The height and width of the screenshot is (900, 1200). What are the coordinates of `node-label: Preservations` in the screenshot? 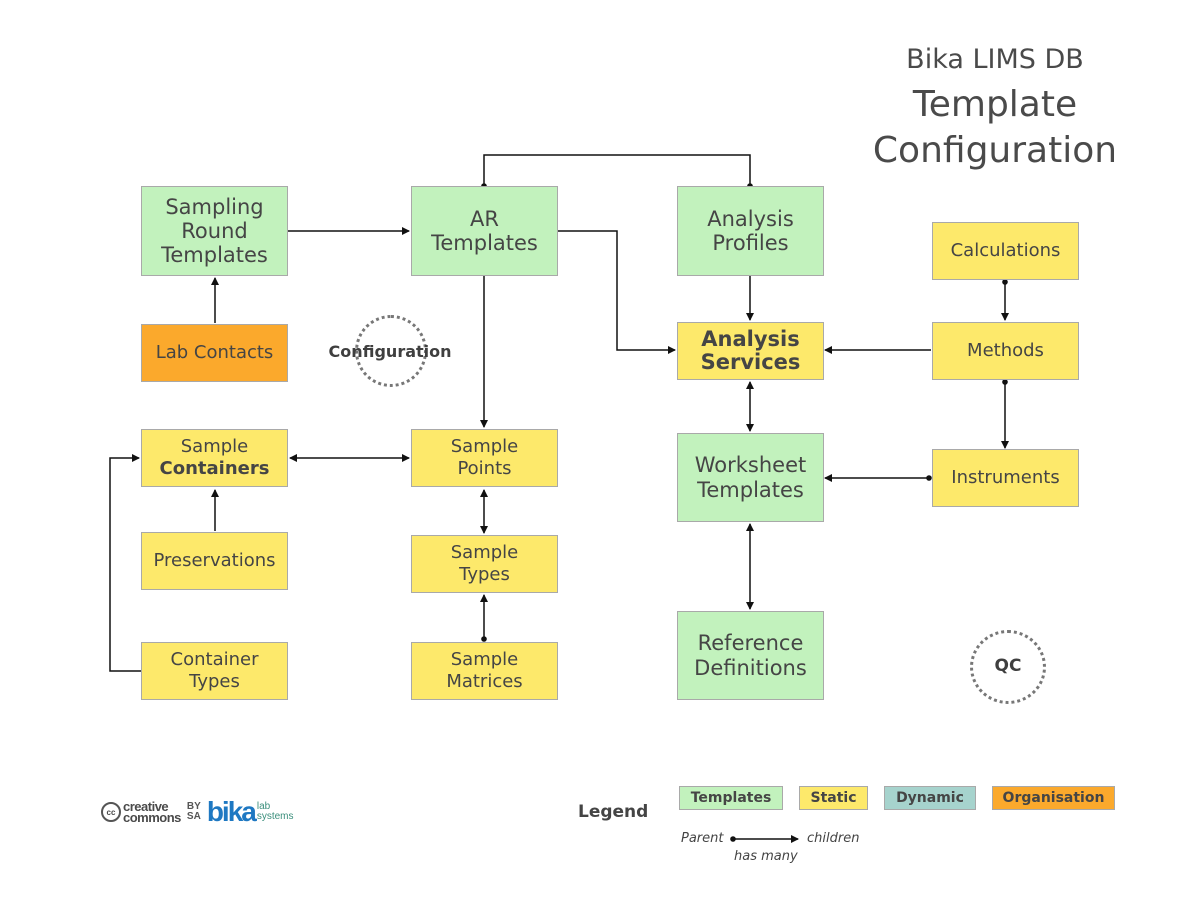 It's located at (214, 560).